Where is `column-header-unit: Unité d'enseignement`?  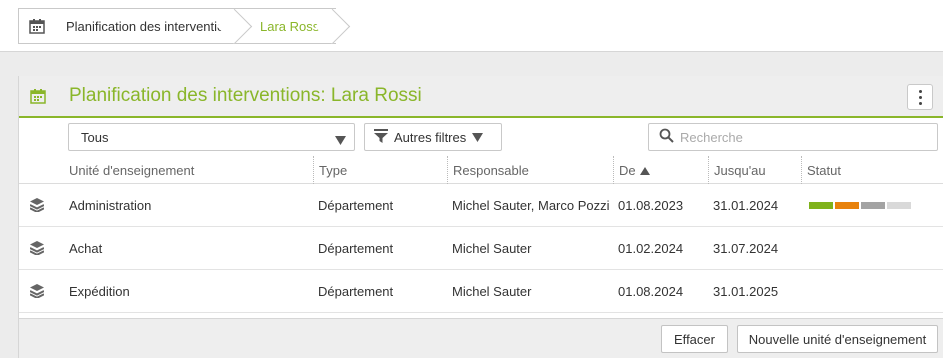 column-header-unit: Unité d'enseignement is located at coordinates (129, 170).